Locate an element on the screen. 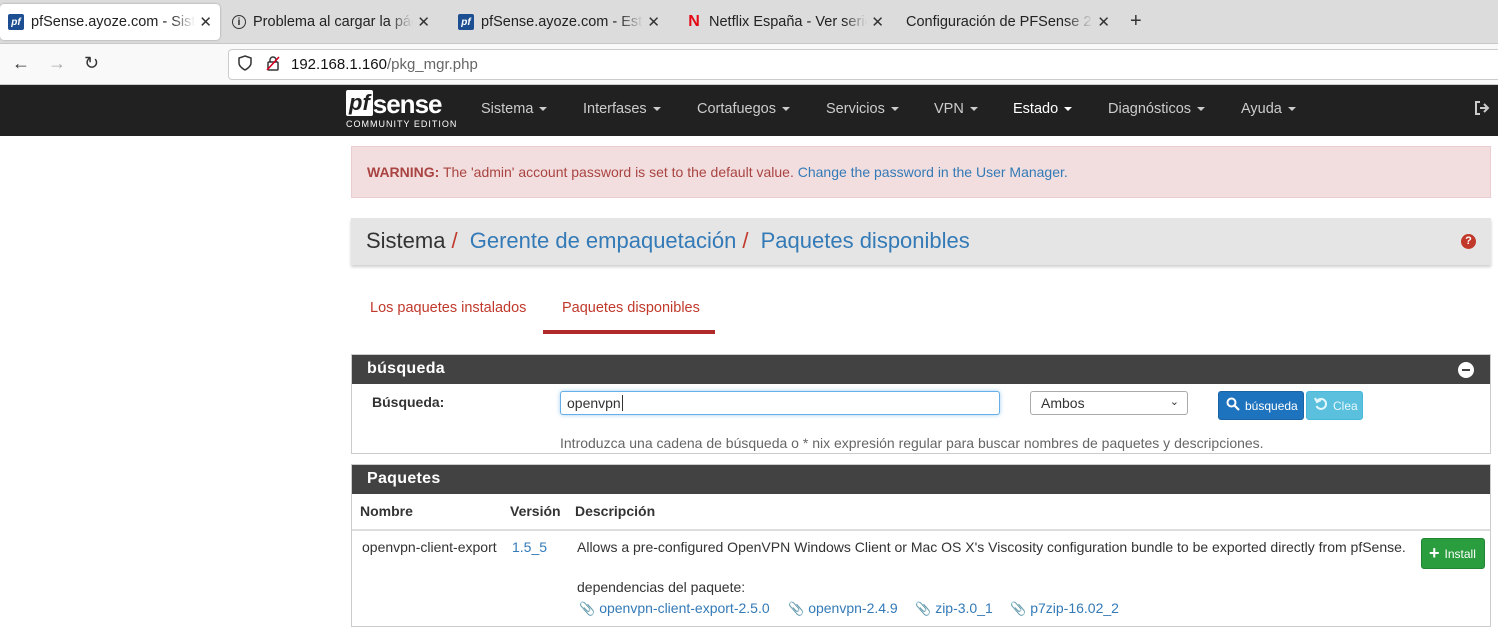 The image size is (1498, 634). chevron-down-icon: ⌄ is located at coordinates (1174, 402).